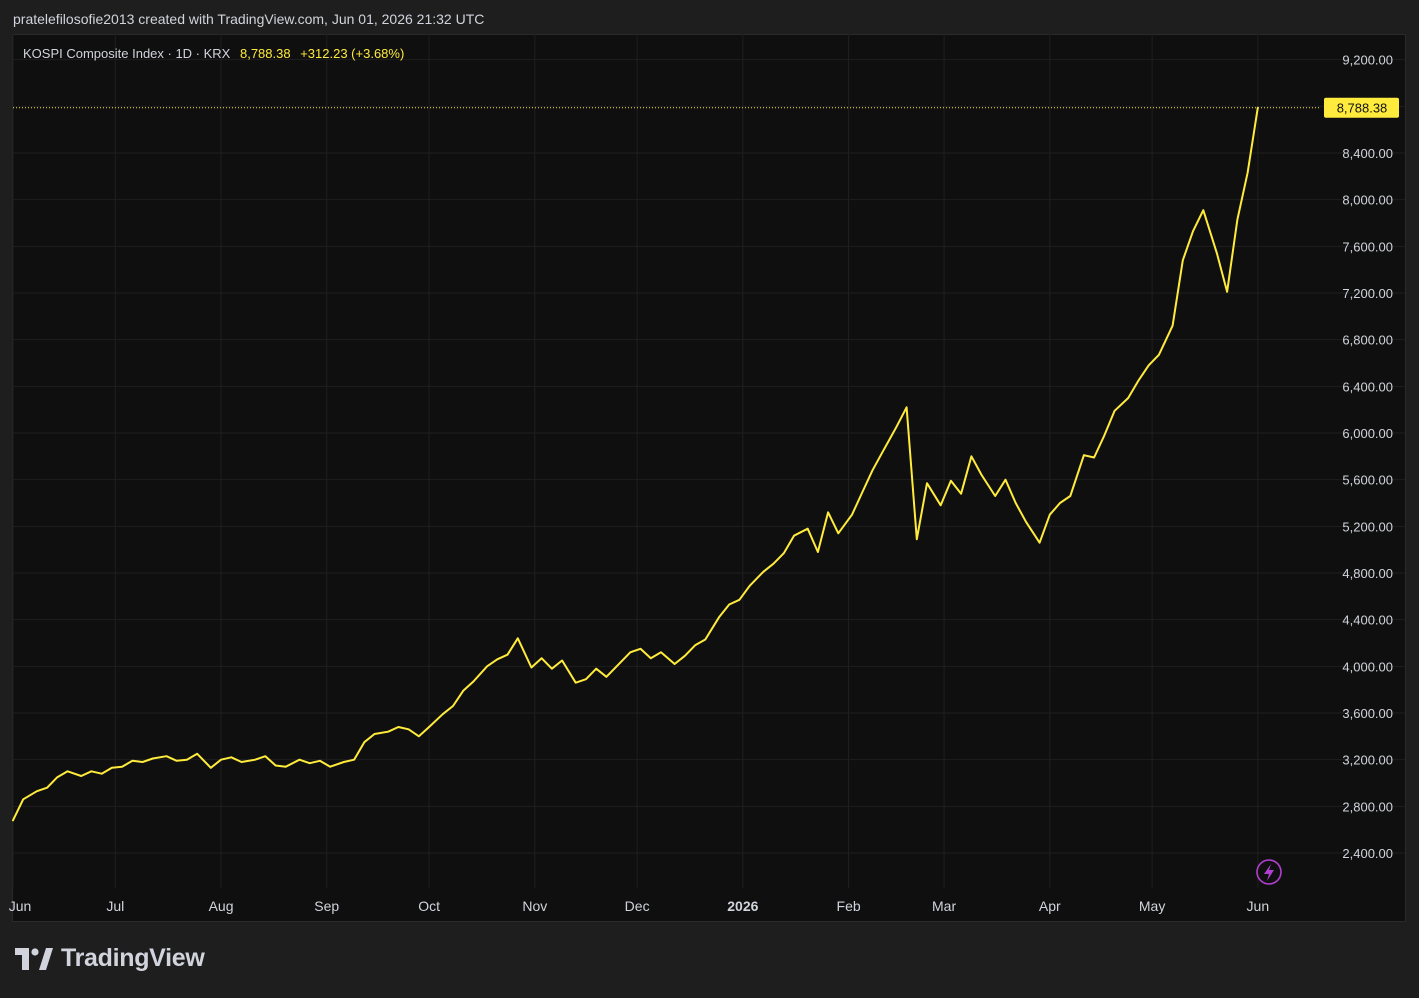 The height and width of the screenshot is (998, 1419). I want to click on price-tick-label: 2,400.00, so click(1367, 853).